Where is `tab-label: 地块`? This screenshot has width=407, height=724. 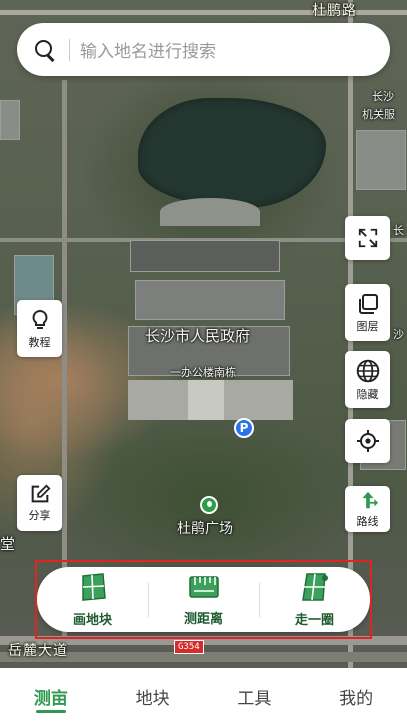
tab-label: 地块 is located at coordinates (152, 698).